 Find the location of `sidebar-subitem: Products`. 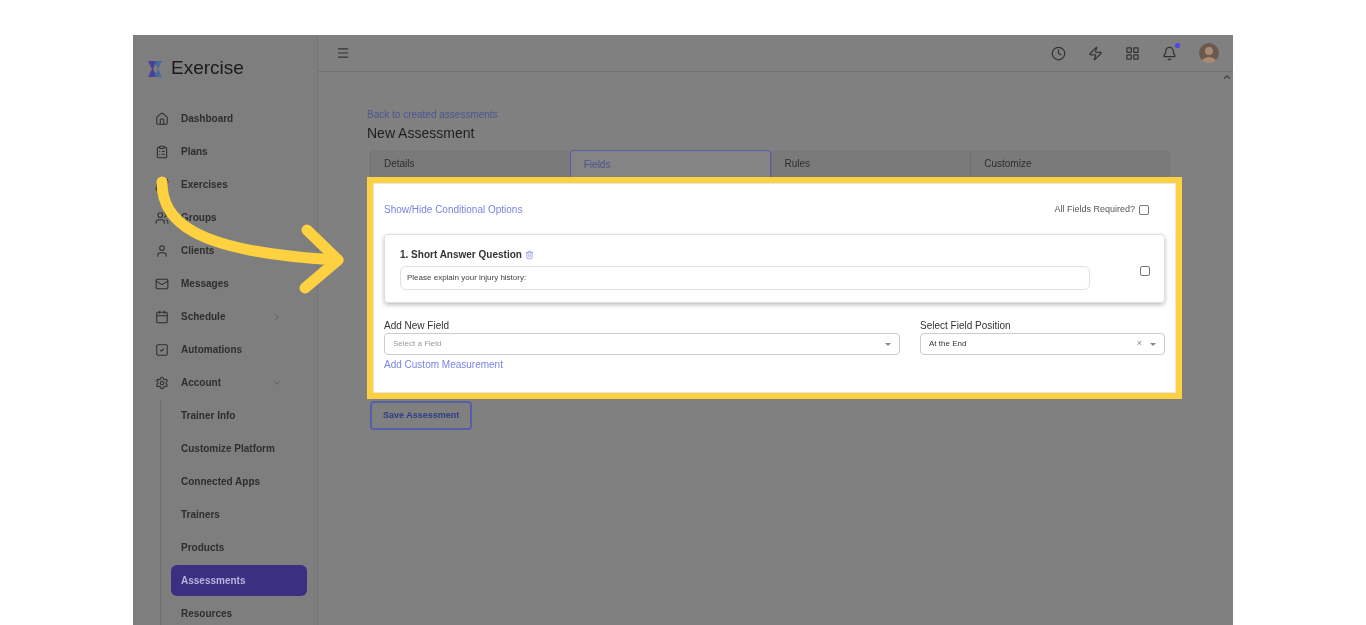

sidebar-subitem: Products is located at coordinates (239, 547).